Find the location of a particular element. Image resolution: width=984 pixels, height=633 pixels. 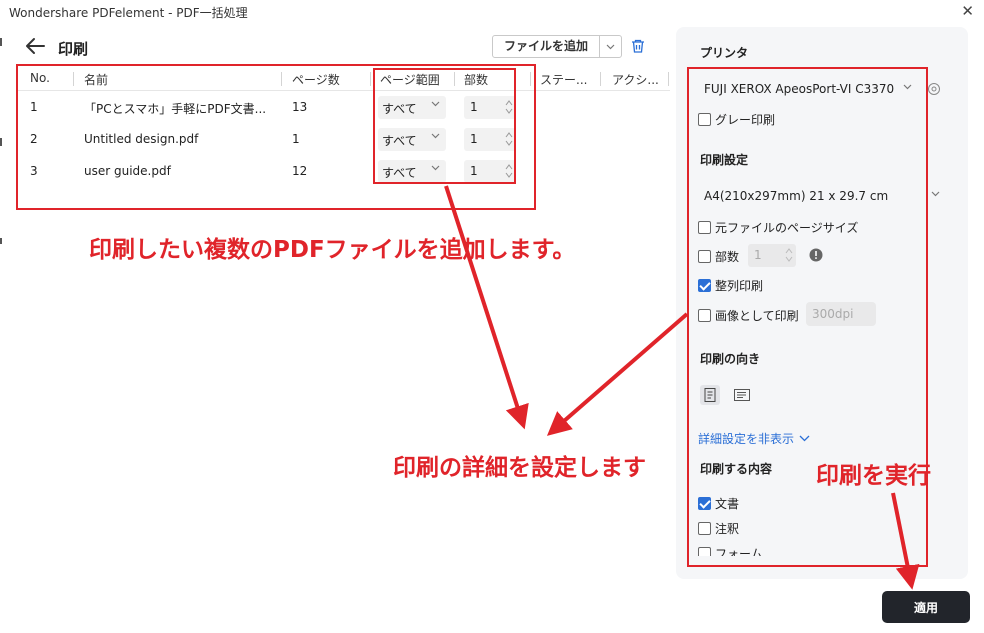

window-title: Wondershare PDFelement - PDF一括処理 is located at coordinates (128, 13).